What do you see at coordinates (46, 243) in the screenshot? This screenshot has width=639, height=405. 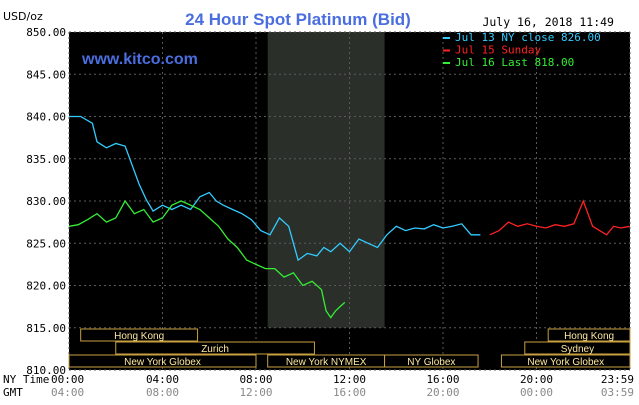 I see `y-tick-label: 825.00` at bounding box center [46, 243].